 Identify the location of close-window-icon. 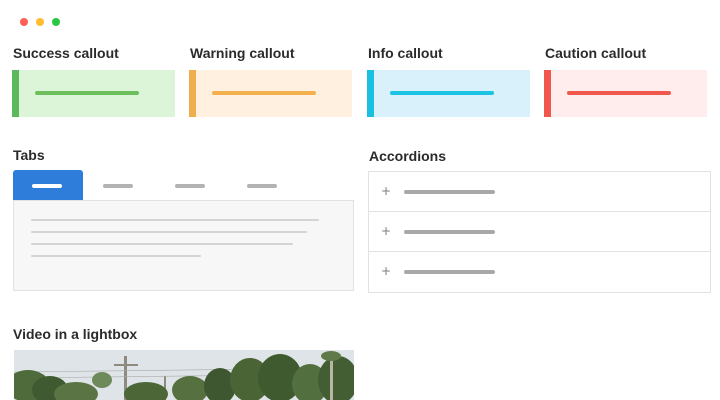
(24, 22).